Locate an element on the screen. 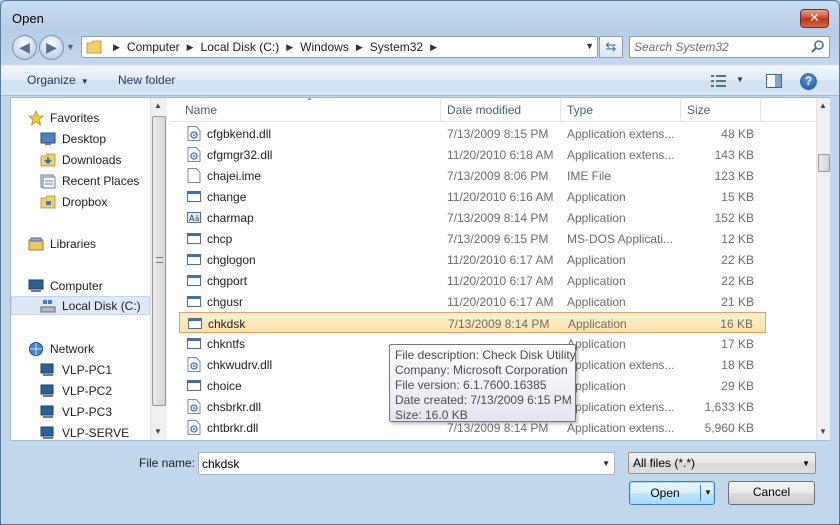 This screenshot has height=525, width=840. refresh-button: ⇆ is located at coordinates (611, 47).